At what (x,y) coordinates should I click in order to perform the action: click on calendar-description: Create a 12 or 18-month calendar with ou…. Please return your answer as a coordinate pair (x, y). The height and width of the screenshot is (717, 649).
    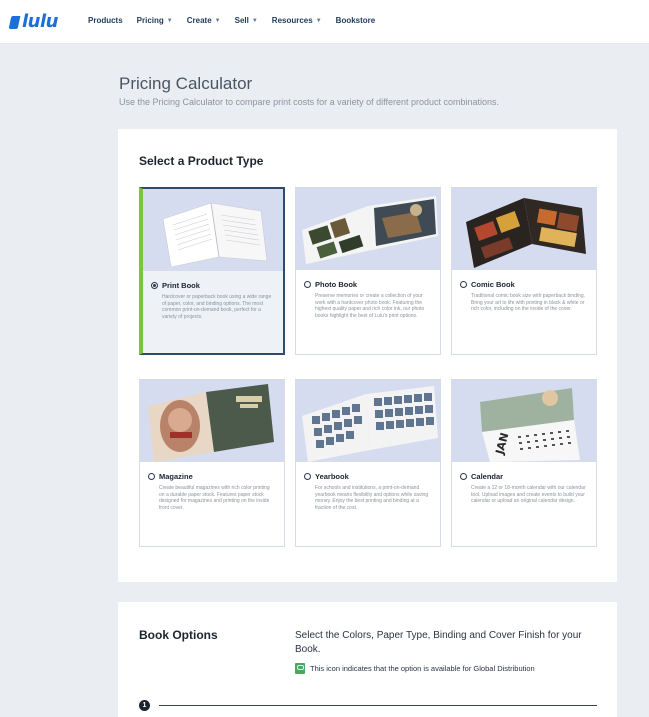
    Looking at the image, I should click on (528, 495).